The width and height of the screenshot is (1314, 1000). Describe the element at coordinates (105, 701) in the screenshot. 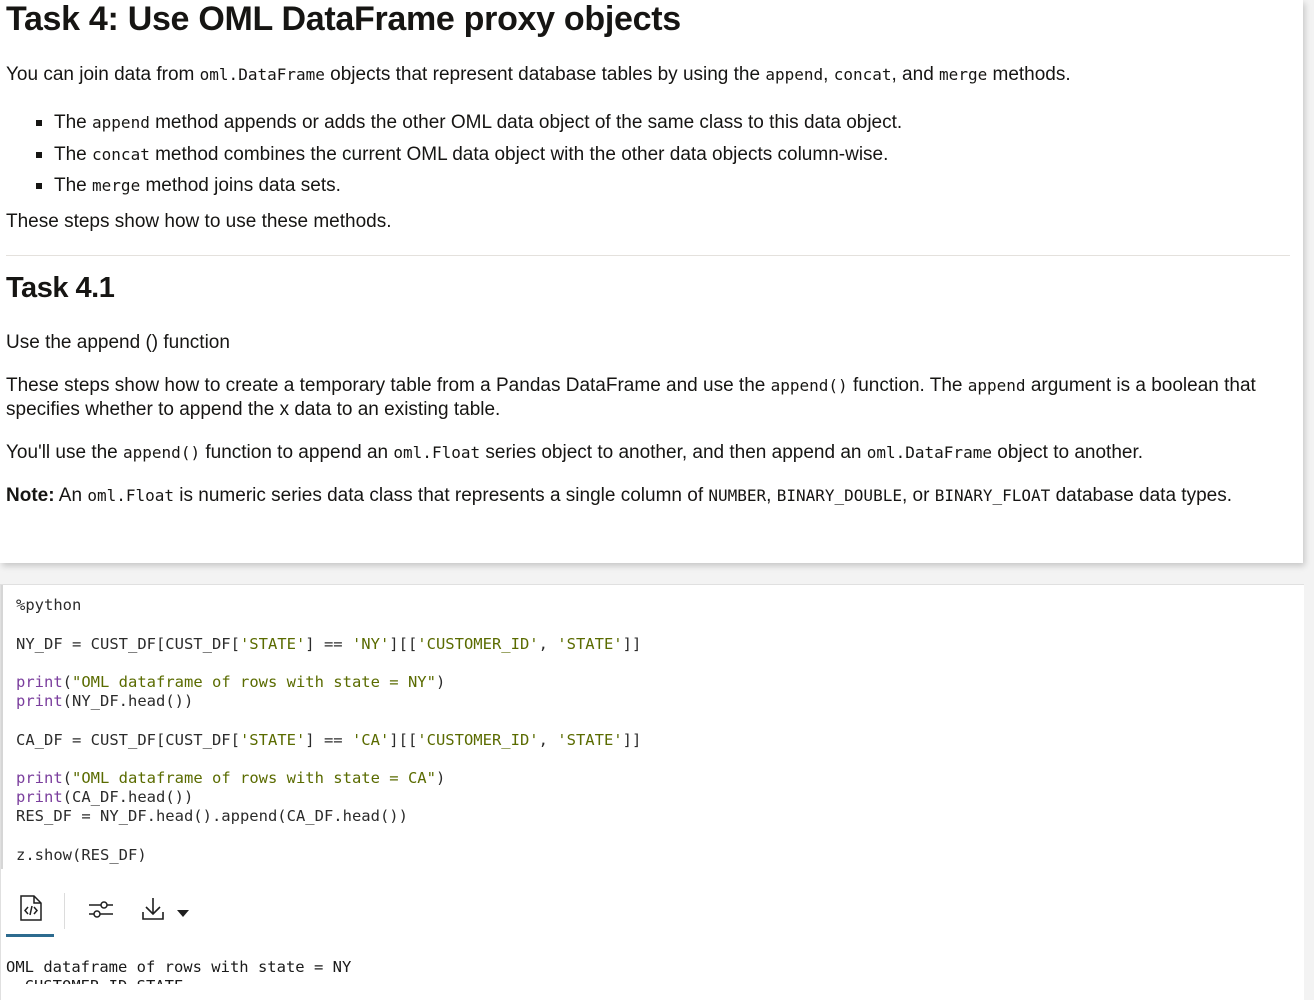

I see `code-line-print-ny-head: print(NY_DF.head())` at that location.